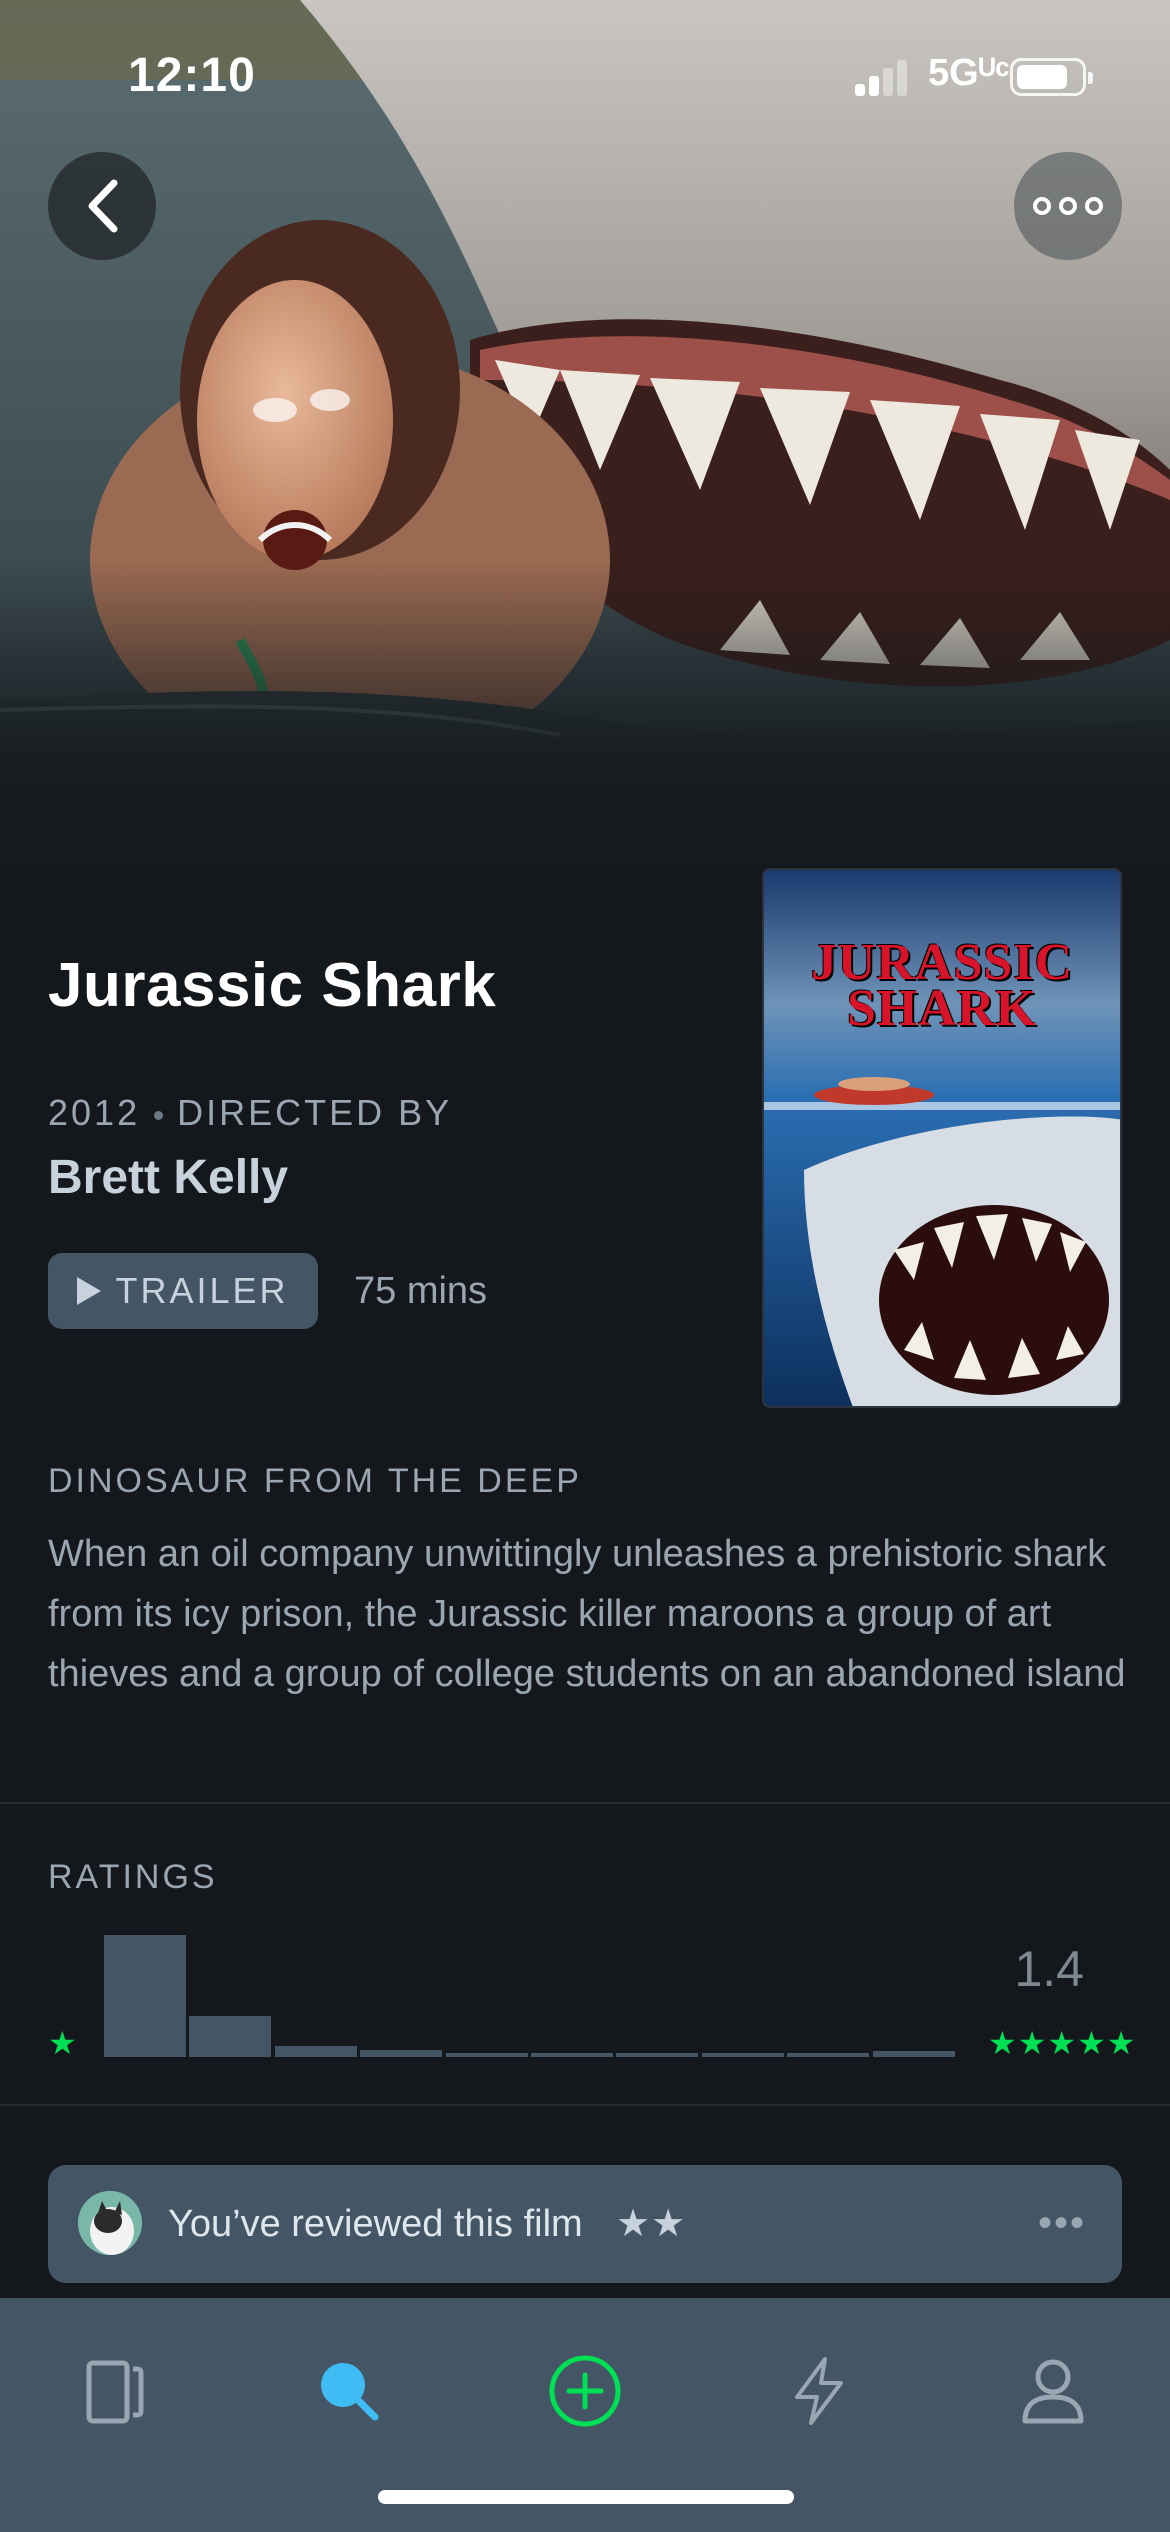  I want to click on tab-profile, so click(1053, 2391).